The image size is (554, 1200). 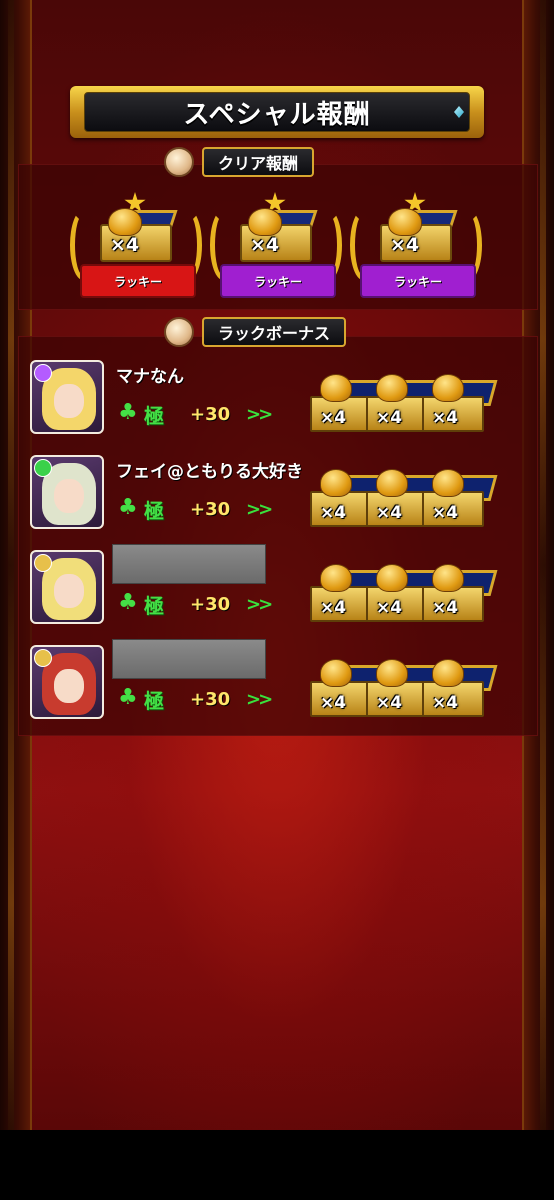 What do you see at coordinates (274, 332) in the screenshot?
I see `luck-bonus-label: ラックボーナス` at bounding box center [274, 332].